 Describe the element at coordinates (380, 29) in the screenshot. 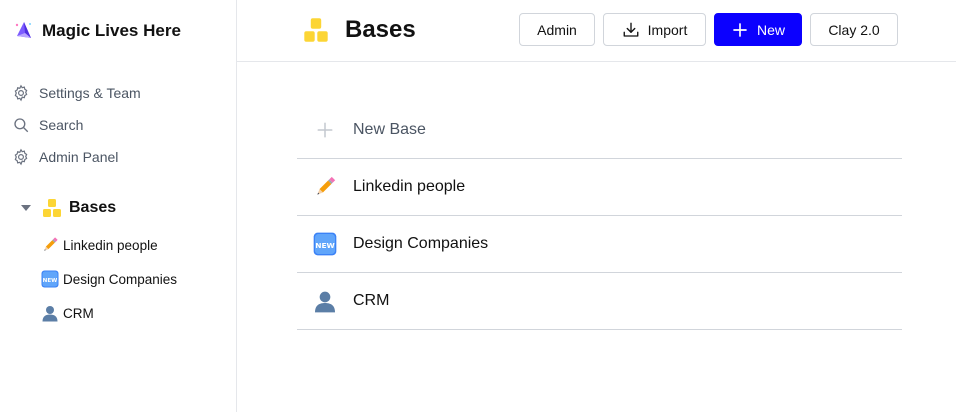

I see `page-title: Bases` at that location.